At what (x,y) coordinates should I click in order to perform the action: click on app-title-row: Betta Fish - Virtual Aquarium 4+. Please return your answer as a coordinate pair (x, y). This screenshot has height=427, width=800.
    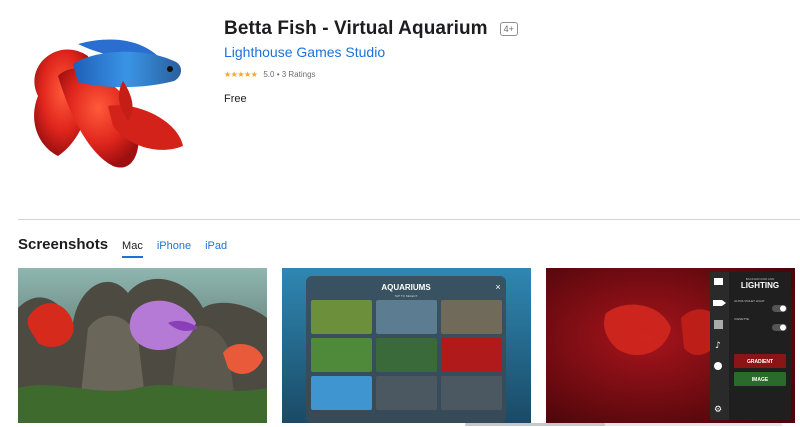
    Looking at the image, I should click on (371, 29).